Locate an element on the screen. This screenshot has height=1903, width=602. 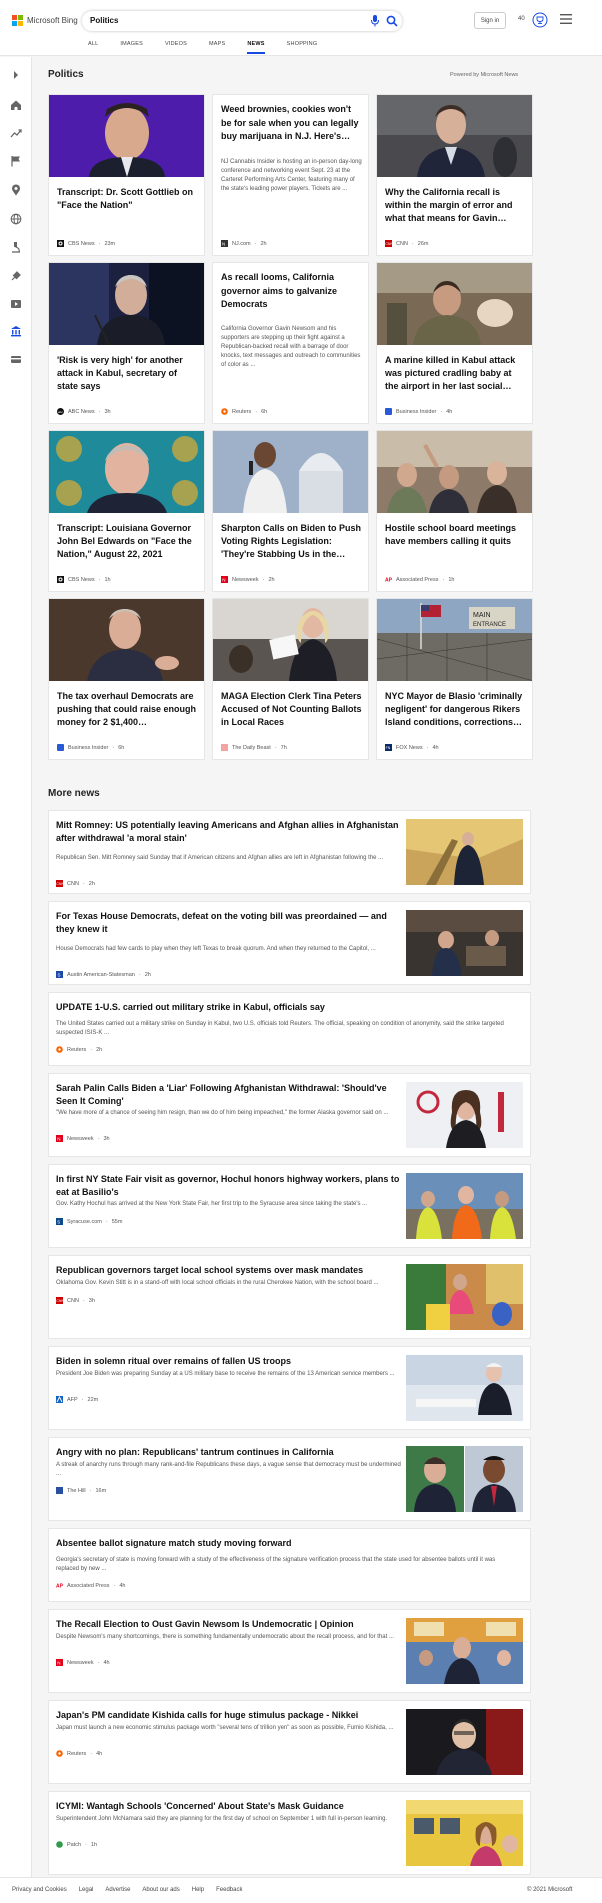
footer-link-legal: Legal is located at coordinates (86, 1890).